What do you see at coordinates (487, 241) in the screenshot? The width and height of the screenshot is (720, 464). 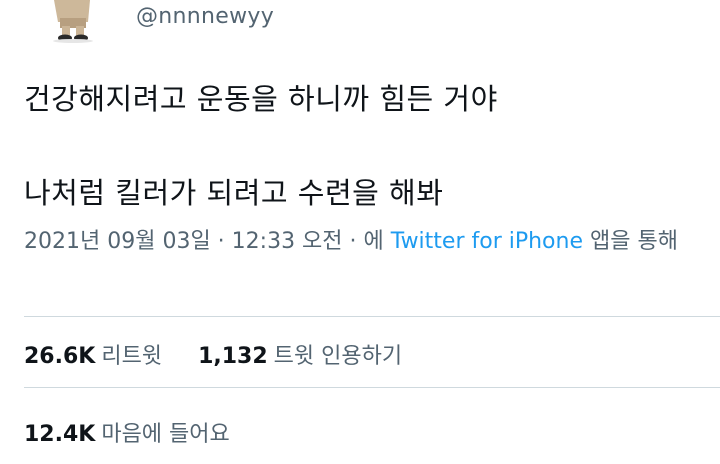 I see `source-app-link: Twitter for iPhone` at bounding box center [487, 241].